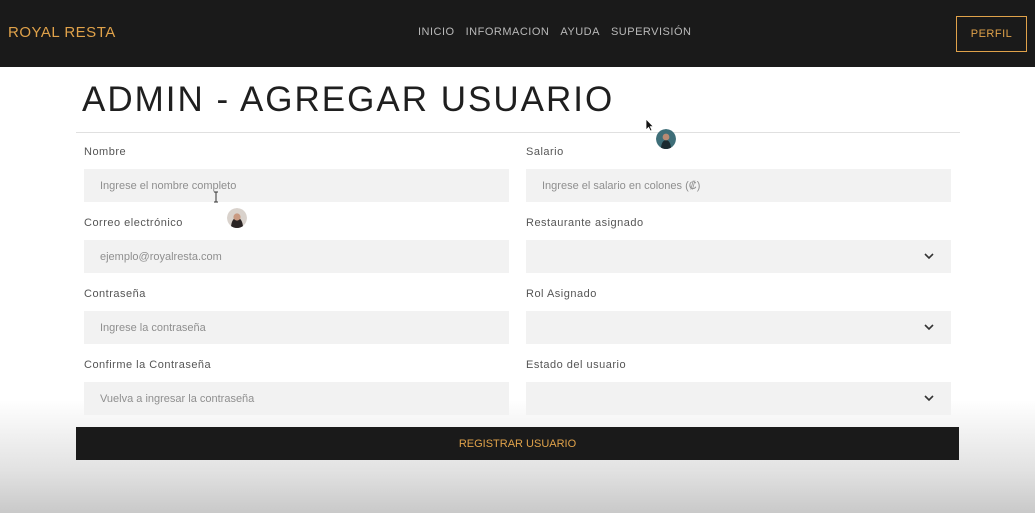 Image resolution: width=1035 pixels, height=513 pixels. What do you see at coordinates (105, 152) in the screenshot?
I see `nombre-label: Nombre` at bounding box center [105, 152].